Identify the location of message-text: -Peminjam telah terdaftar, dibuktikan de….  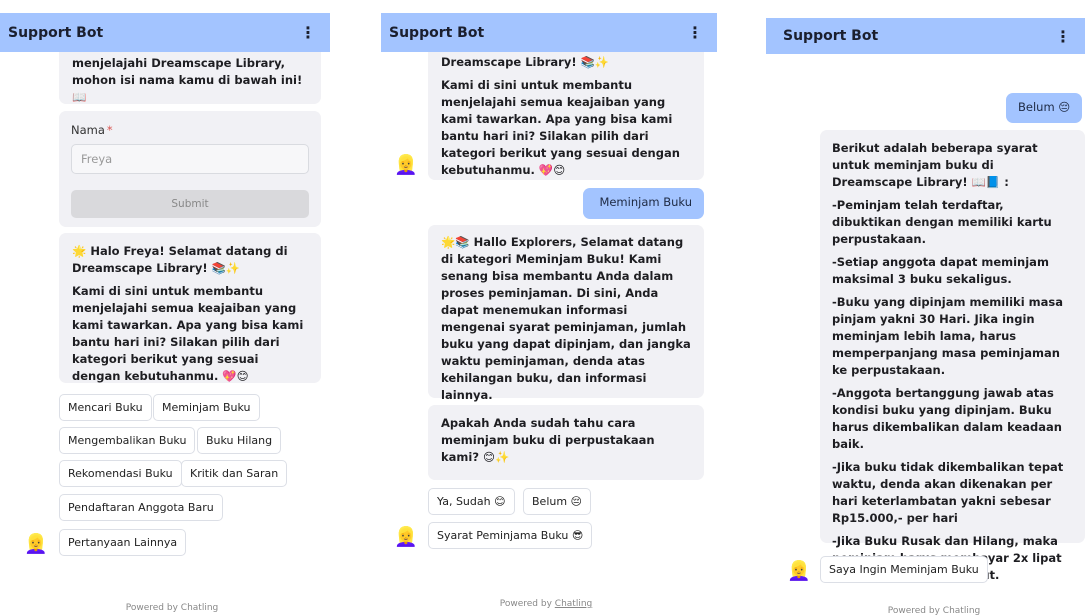
(942, 222).